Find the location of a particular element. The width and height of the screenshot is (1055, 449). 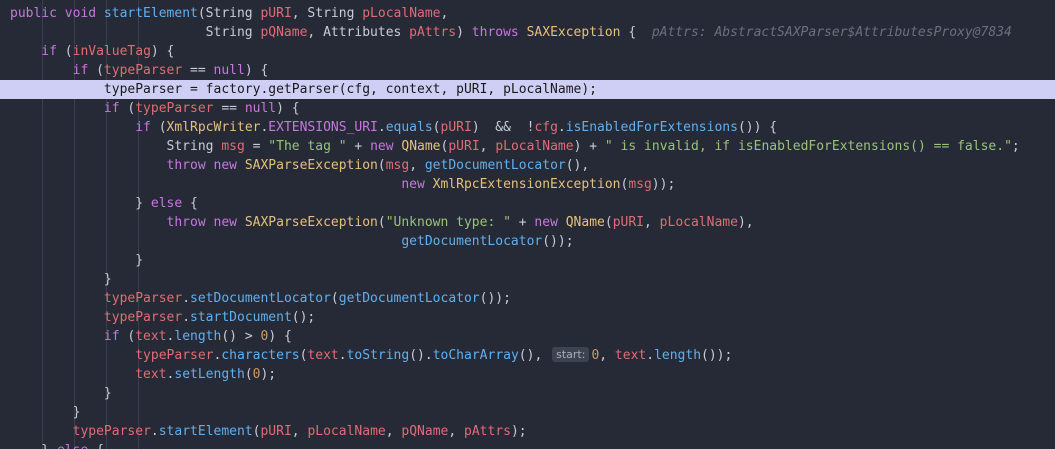

code-line: new XmlRpcExtensionException(msg)); is located at coordinates (527, 184).